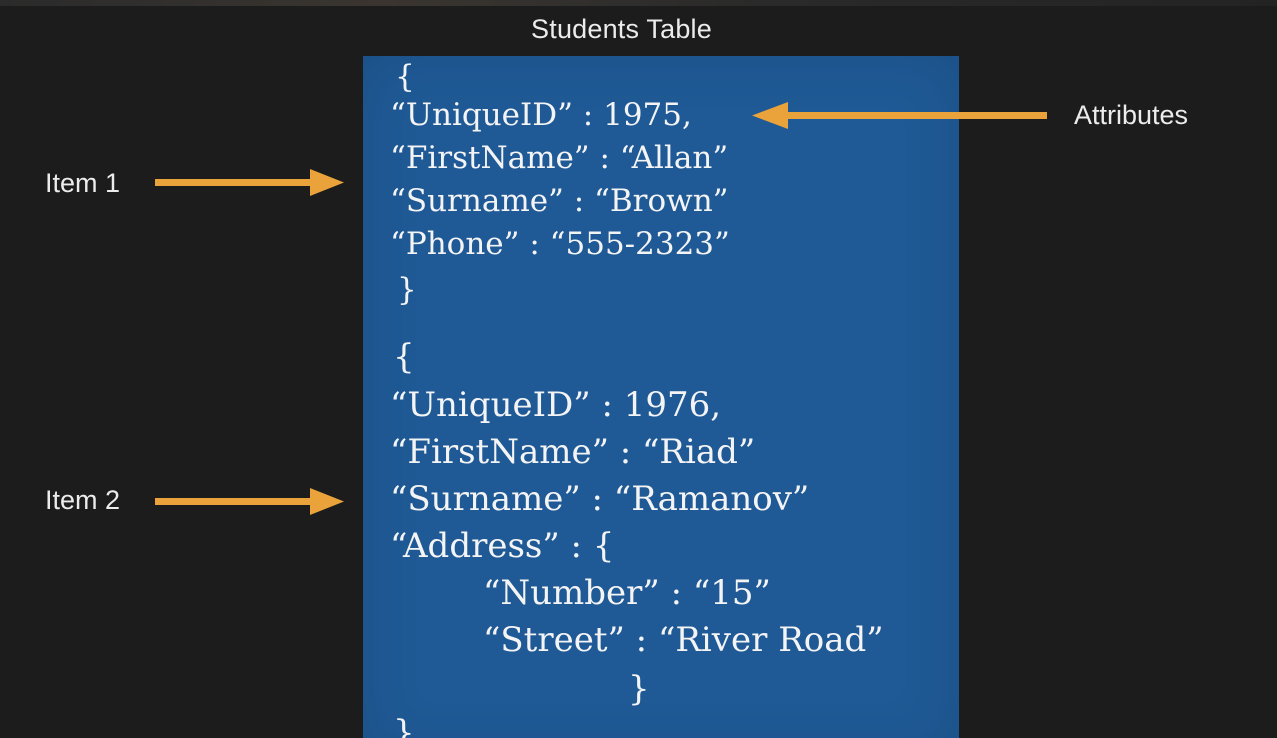 The image size is (1277, 738). I want to click on item1-label: Item 1, so click(83, 183).